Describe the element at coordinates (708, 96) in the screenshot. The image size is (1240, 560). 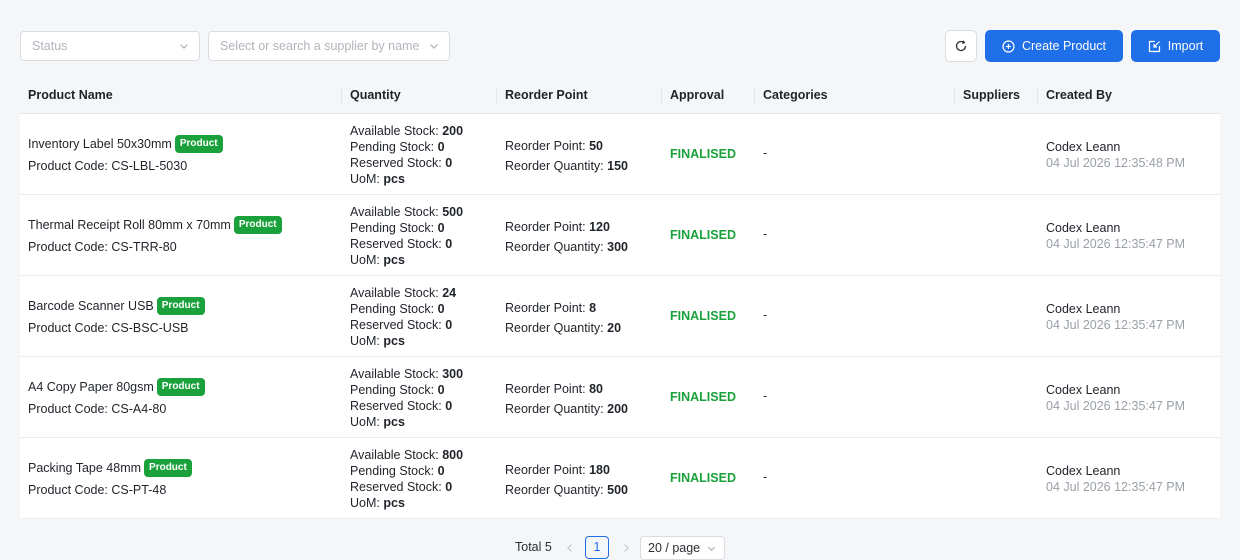
I see `column-header-approval: Approval` at that location.